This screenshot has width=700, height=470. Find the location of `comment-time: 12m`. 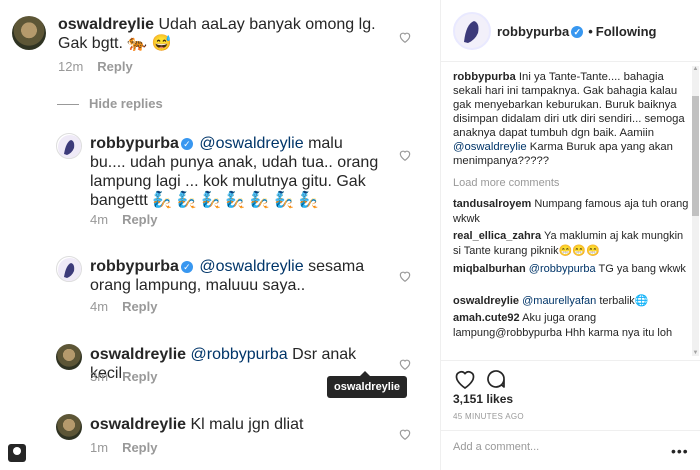

comment-time: 12m is located at coordinates (71, 66).